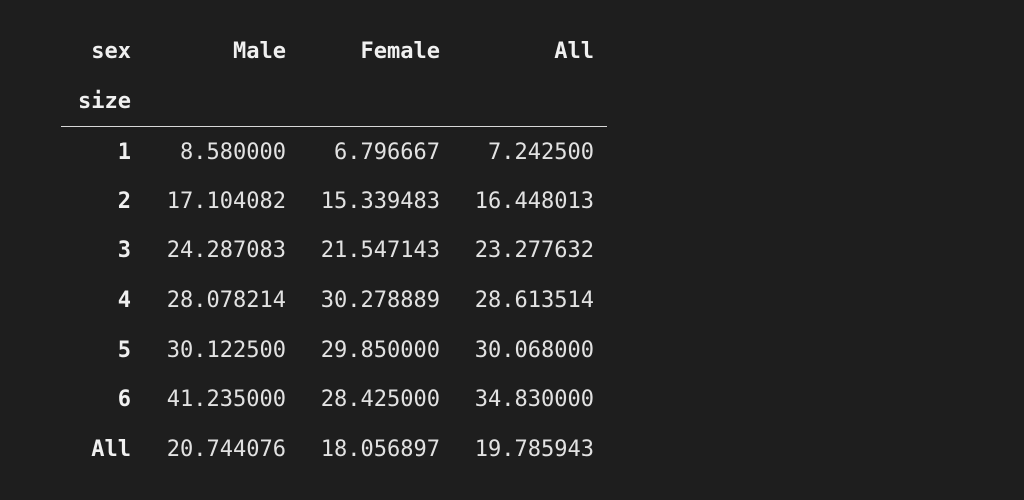  What do you see at coordinates (124, 201) in the screenshot?
I see `row-index: 2` at bounding box center [124, 201].